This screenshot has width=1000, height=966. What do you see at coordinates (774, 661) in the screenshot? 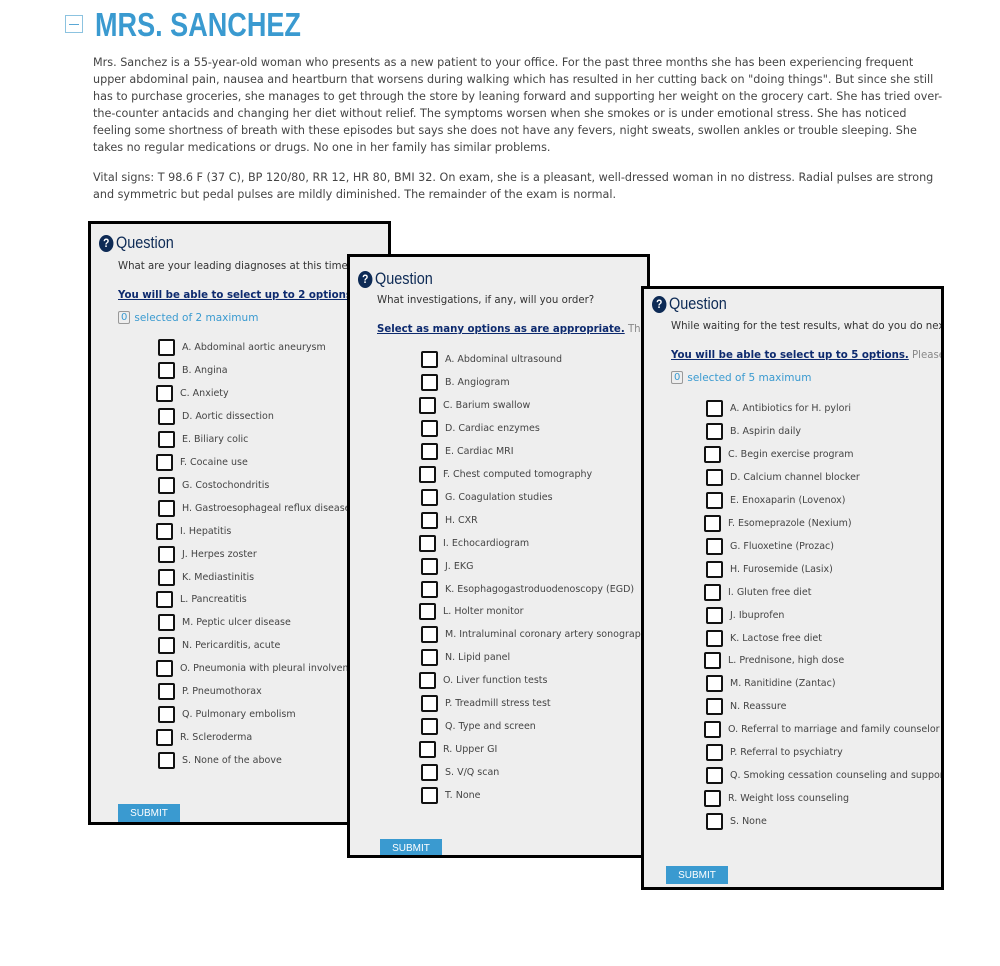
I see `option-item: L. Prednisone, high dose` at bounding box center [774, 661].